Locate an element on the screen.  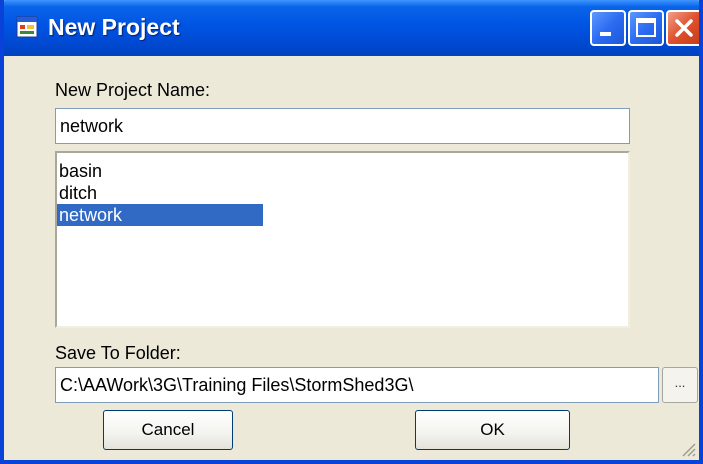
save-folder-label: Save To Folder: is located at coordinates (118, 353).